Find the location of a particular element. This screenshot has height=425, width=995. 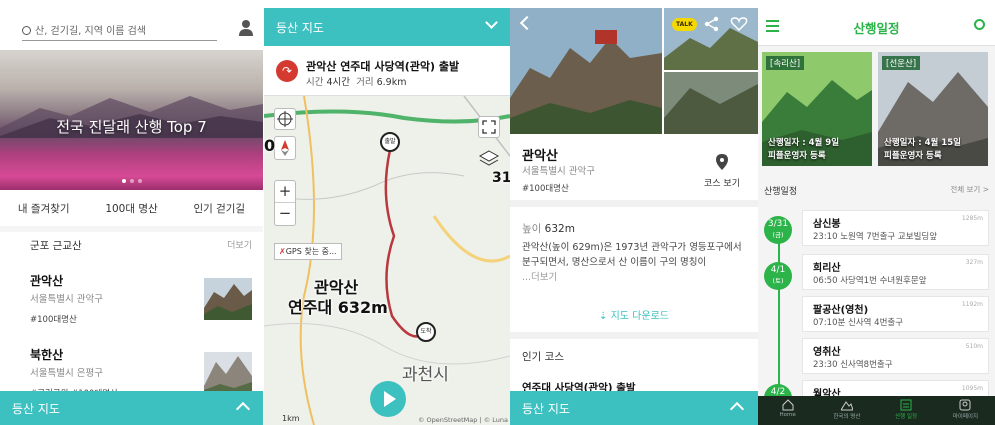

trip-detail: 06:50 사당역1번 수녀원후문앞 is located at coordinates (870, 281).